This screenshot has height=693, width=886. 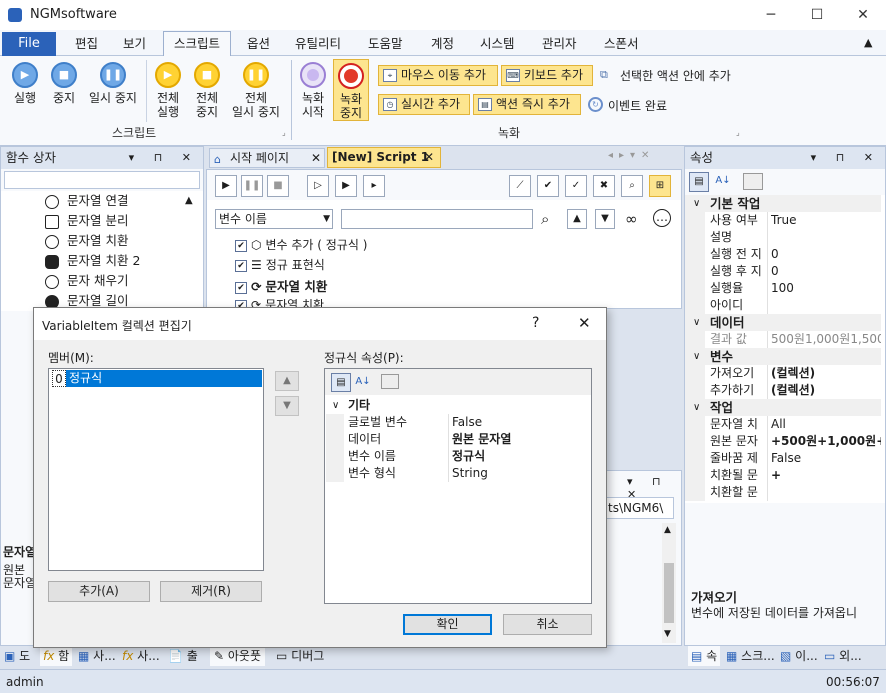 I want to click on list-item: 문자 채우기, so click(x=86, y=281).